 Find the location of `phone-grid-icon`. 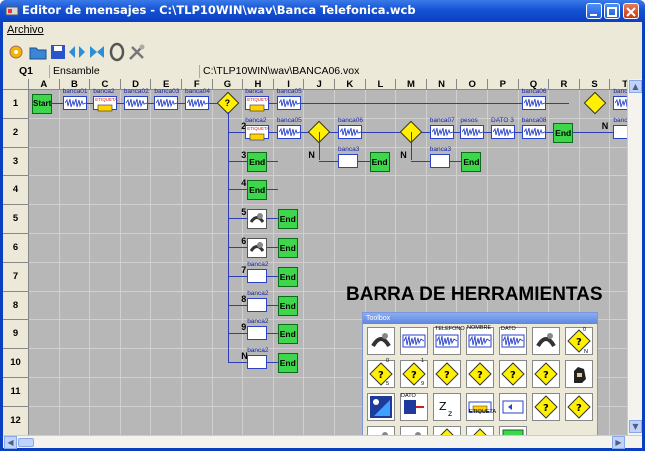

phone-grid-icon is located at coordinates (414, 430).